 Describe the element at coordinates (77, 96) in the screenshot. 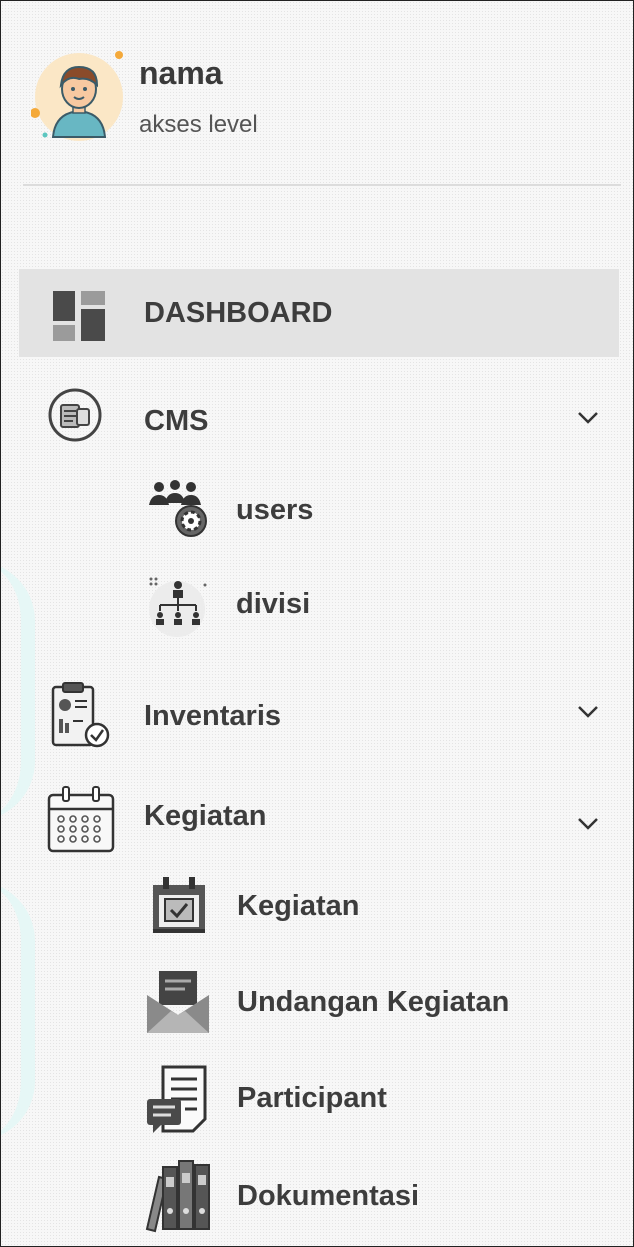

I see `avatar` at that location.